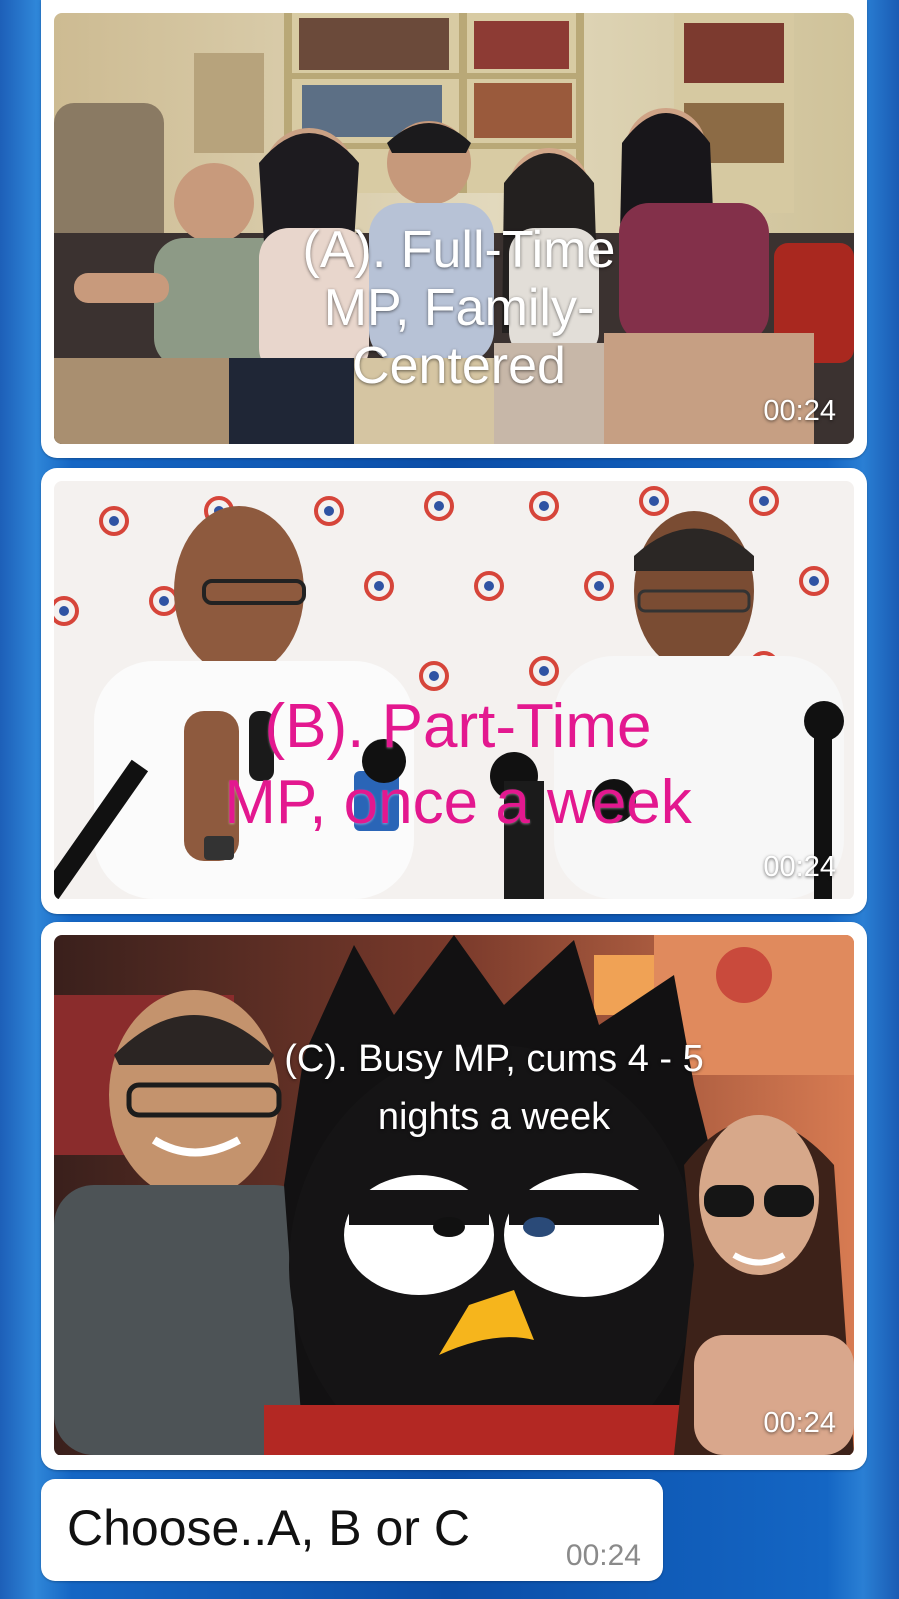 The height and width of the screenshot is (1599, 899). Describe the element at coordinates (458, 764) in the screenshot. I see `video-caption-b: (B). Part-Time MP, once a week` at that location.